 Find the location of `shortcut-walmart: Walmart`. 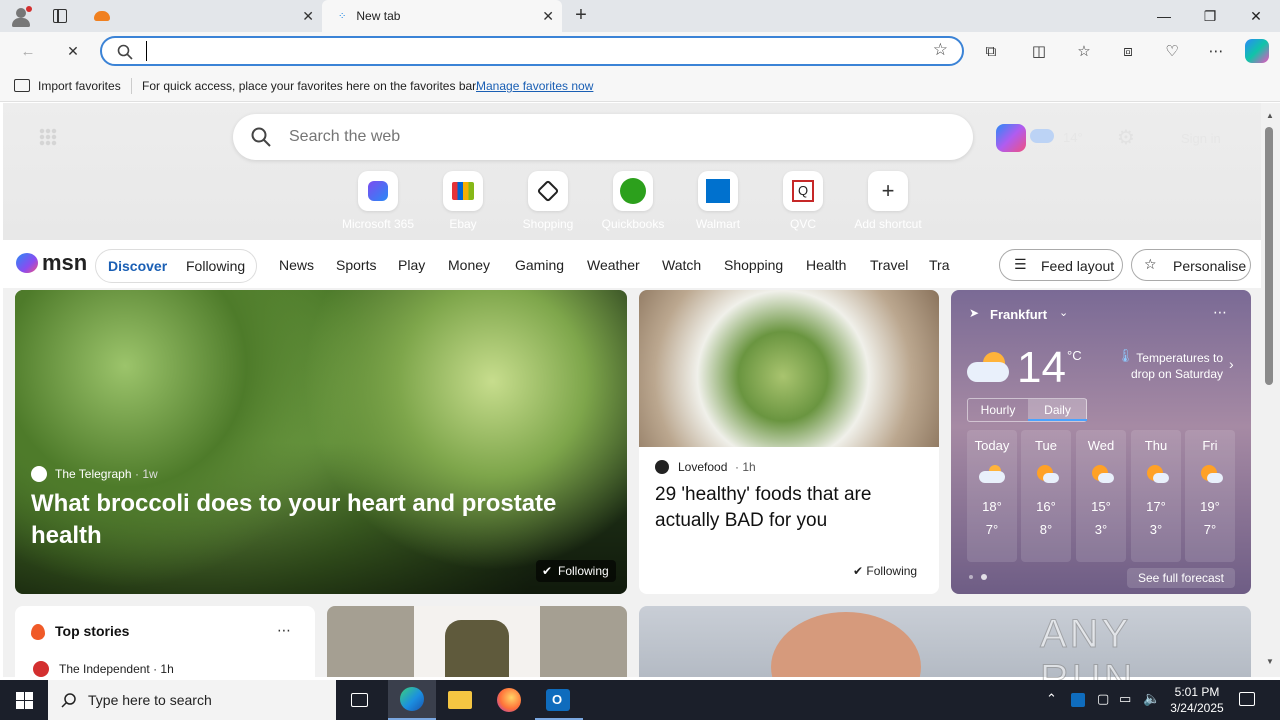

shortcut-walmart: Walmart is located at coordinates (718, 201).